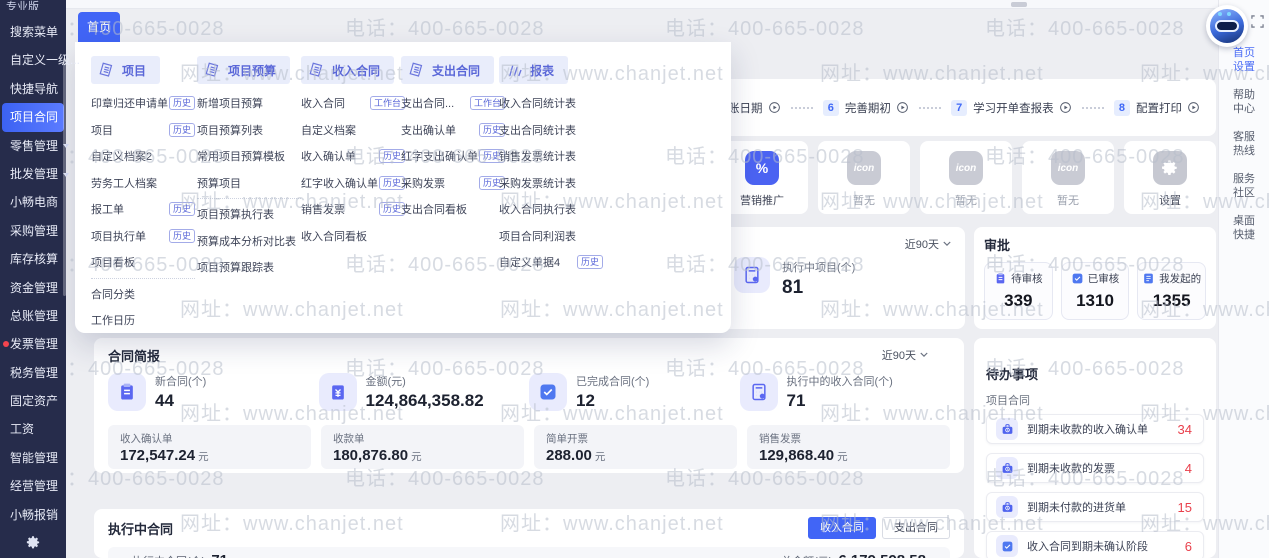  I want to click on sidebar-item-智能管理: 智能管理, so click(33, 458).